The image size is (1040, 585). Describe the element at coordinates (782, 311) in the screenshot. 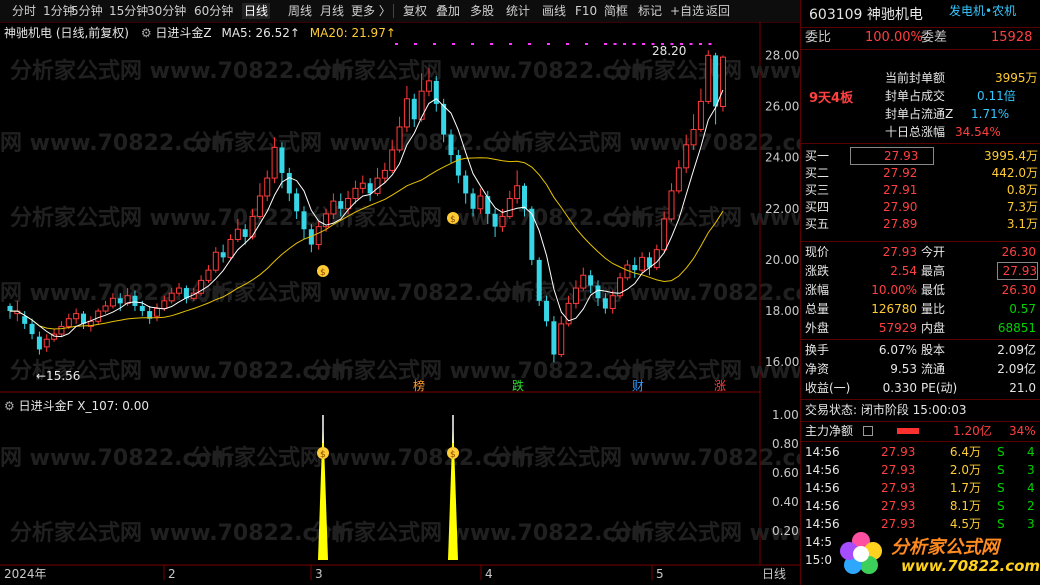

I see `price-axis-label: 18.00` at that location.